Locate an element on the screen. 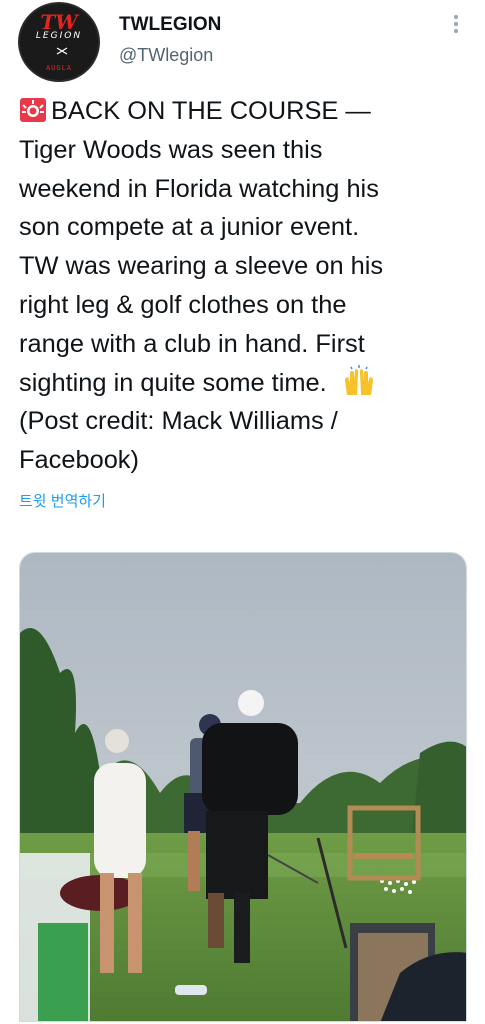 This screenshot has width=485, height=1024. tweet-line: TW was wearing a sleeve on his is located at coordinates (201, 266).